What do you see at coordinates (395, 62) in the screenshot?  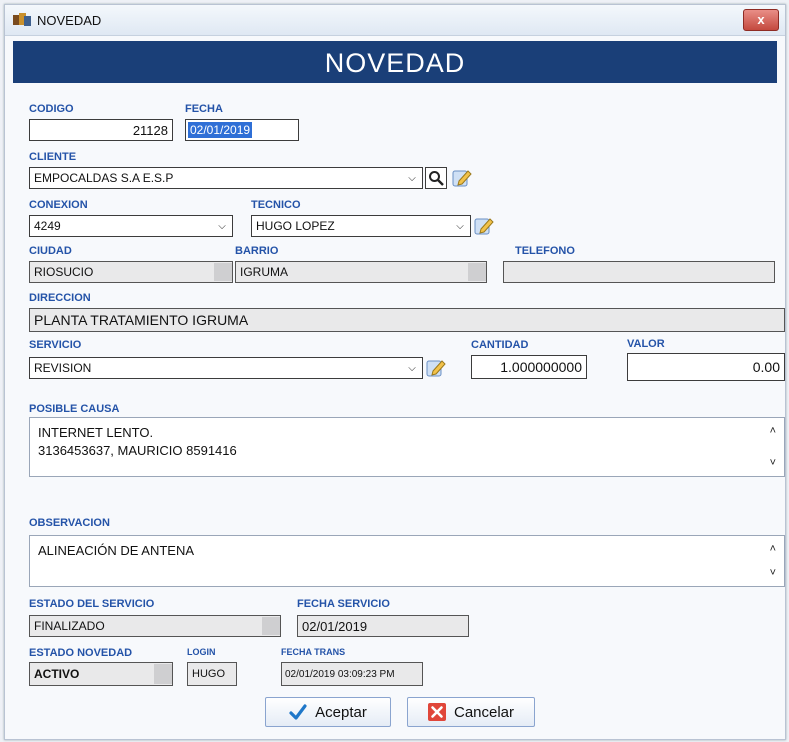 I see `form-banner: NOVEDAD` at bounding box center [395, 62].